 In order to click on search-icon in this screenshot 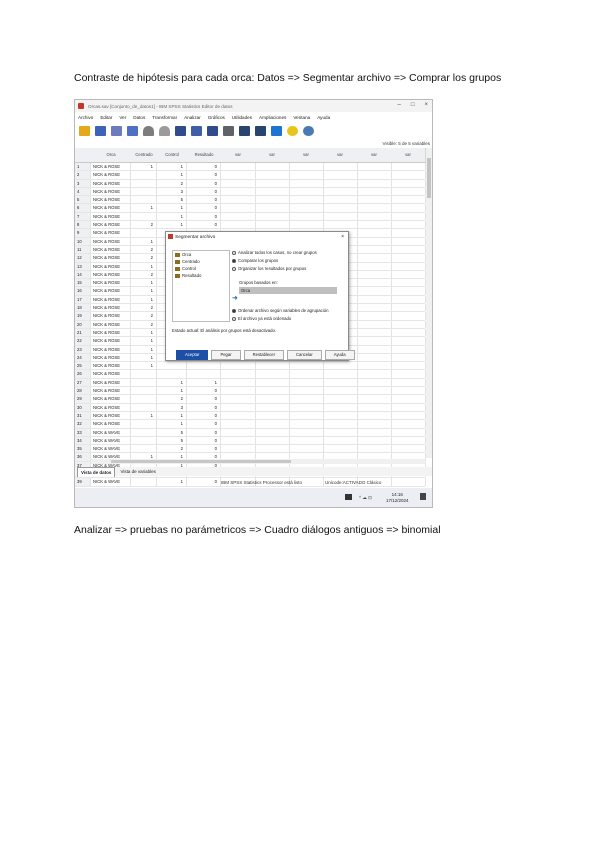, I will do `click(308, 130)`.